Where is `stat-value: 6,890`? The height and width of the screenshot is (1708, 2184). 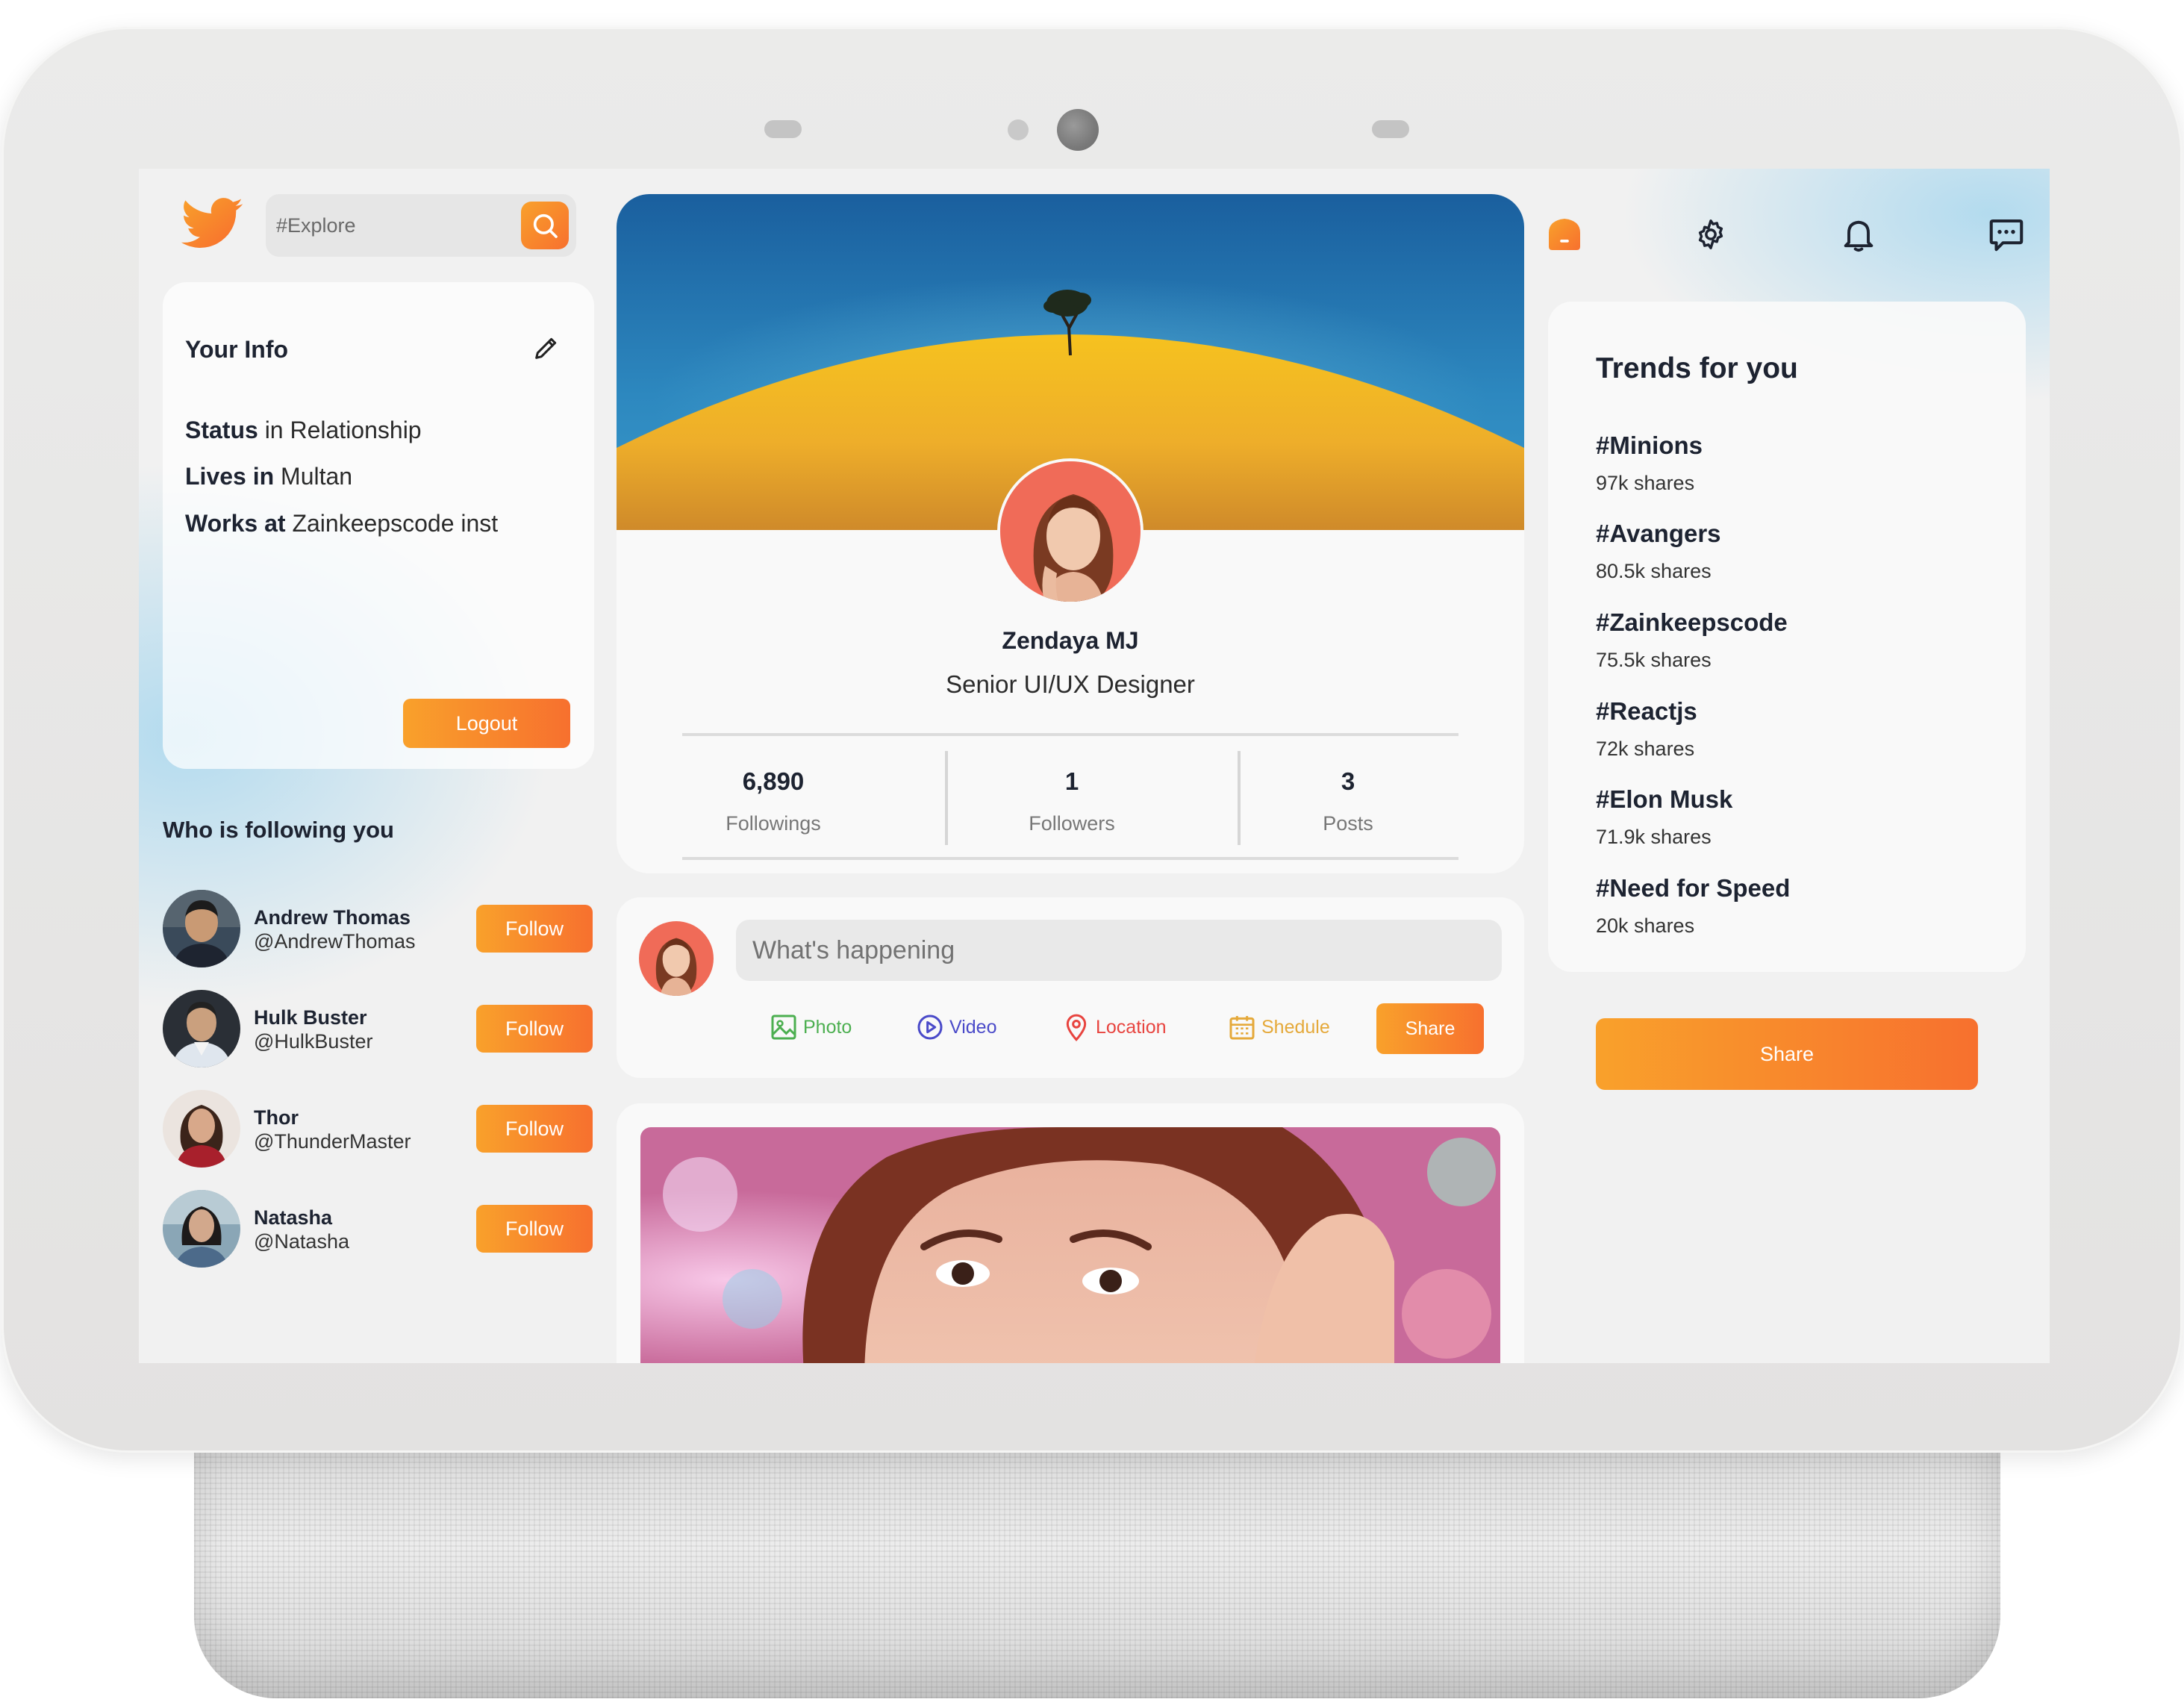
stat-value: 6,890 is located at coordinates (773, 781).